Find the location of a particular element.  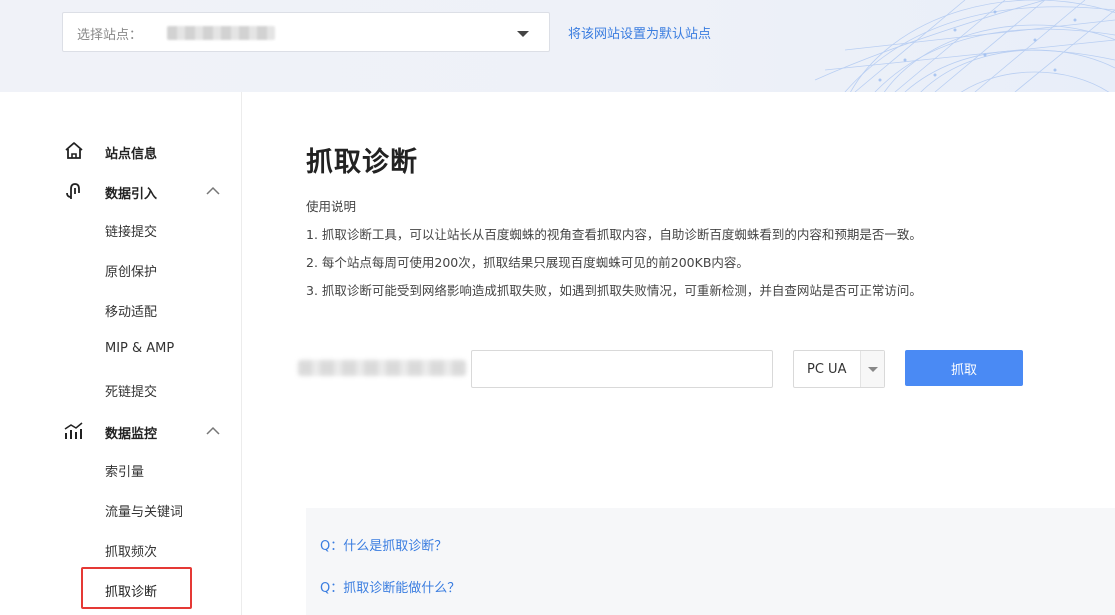

fetch-button: 抓取 is located at coordinates (964, 368).